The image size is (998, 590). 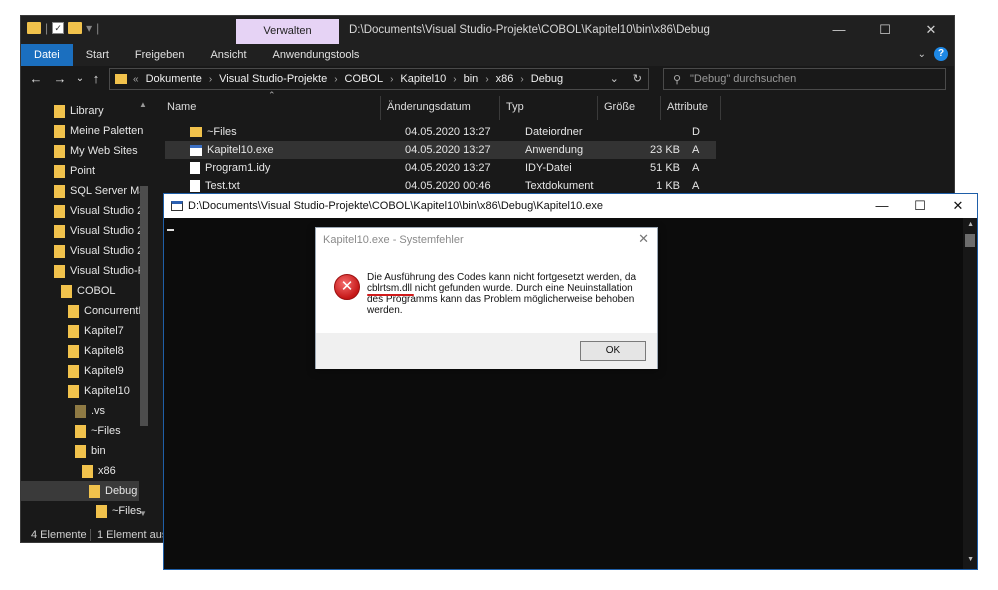 What do you see at coordinates (665, 168) in the screenshot?
I see `file-size: 51 KB` at bounding box center [665, 168].